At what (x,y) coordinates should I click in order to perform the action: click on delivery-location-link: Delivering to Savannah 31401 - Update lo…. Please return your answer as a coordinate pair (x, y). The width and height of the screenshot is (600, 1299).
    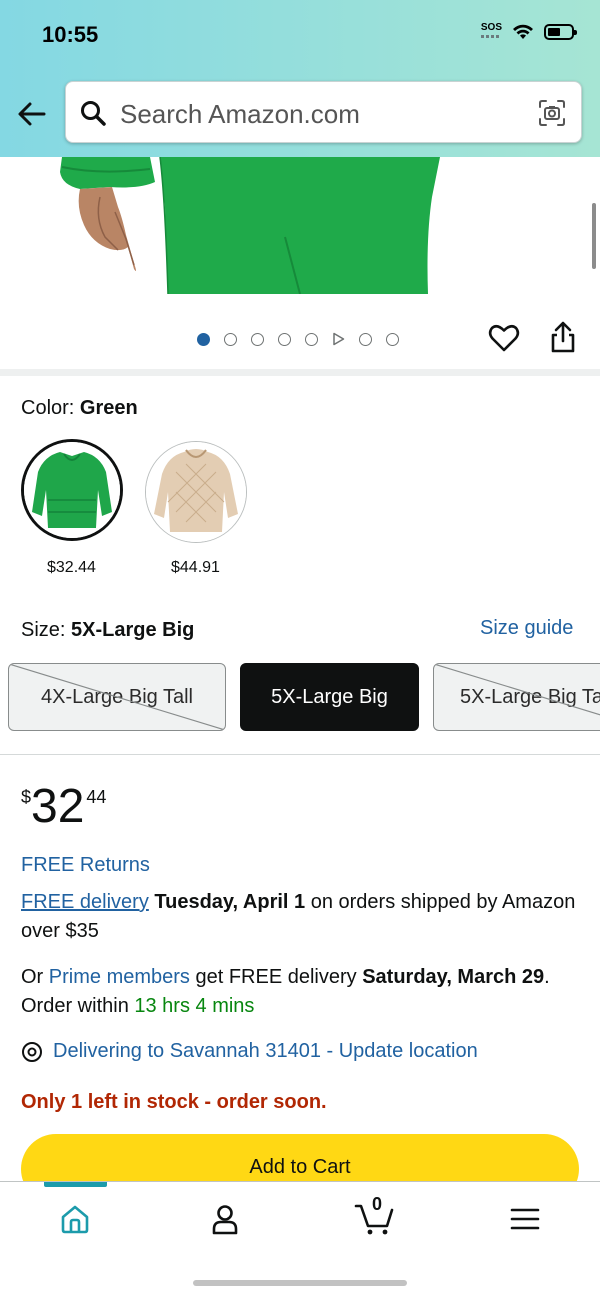
    Looking at the image, I should click on (249, 1051).